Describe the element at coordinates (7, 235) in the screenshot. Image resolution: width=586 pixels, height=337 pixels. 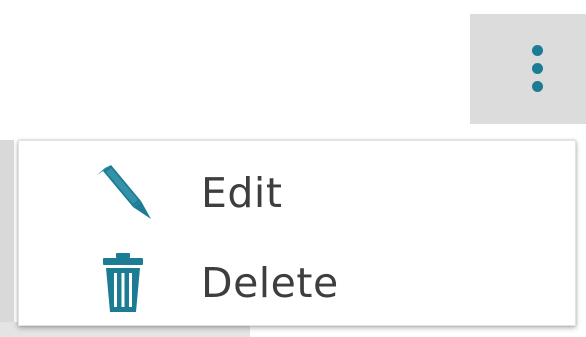
I see `background-content` at that location.